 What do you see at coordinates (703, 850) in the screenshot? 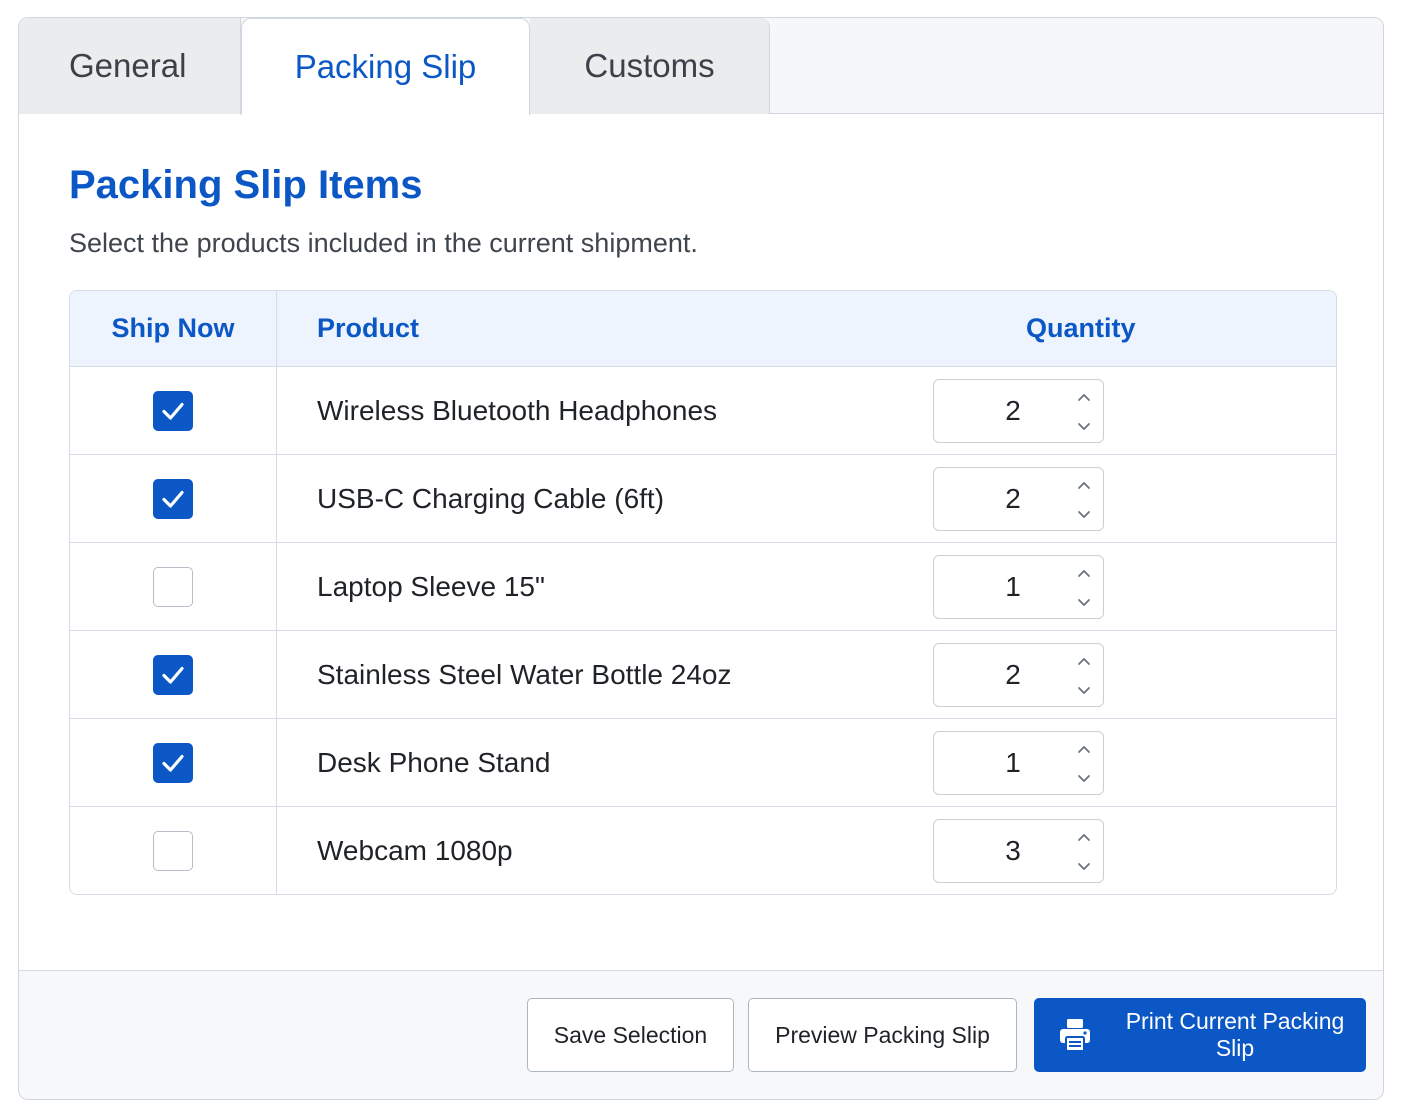
I see `table-row: Webcam 1080p 3` at bounding box center [703, 850].